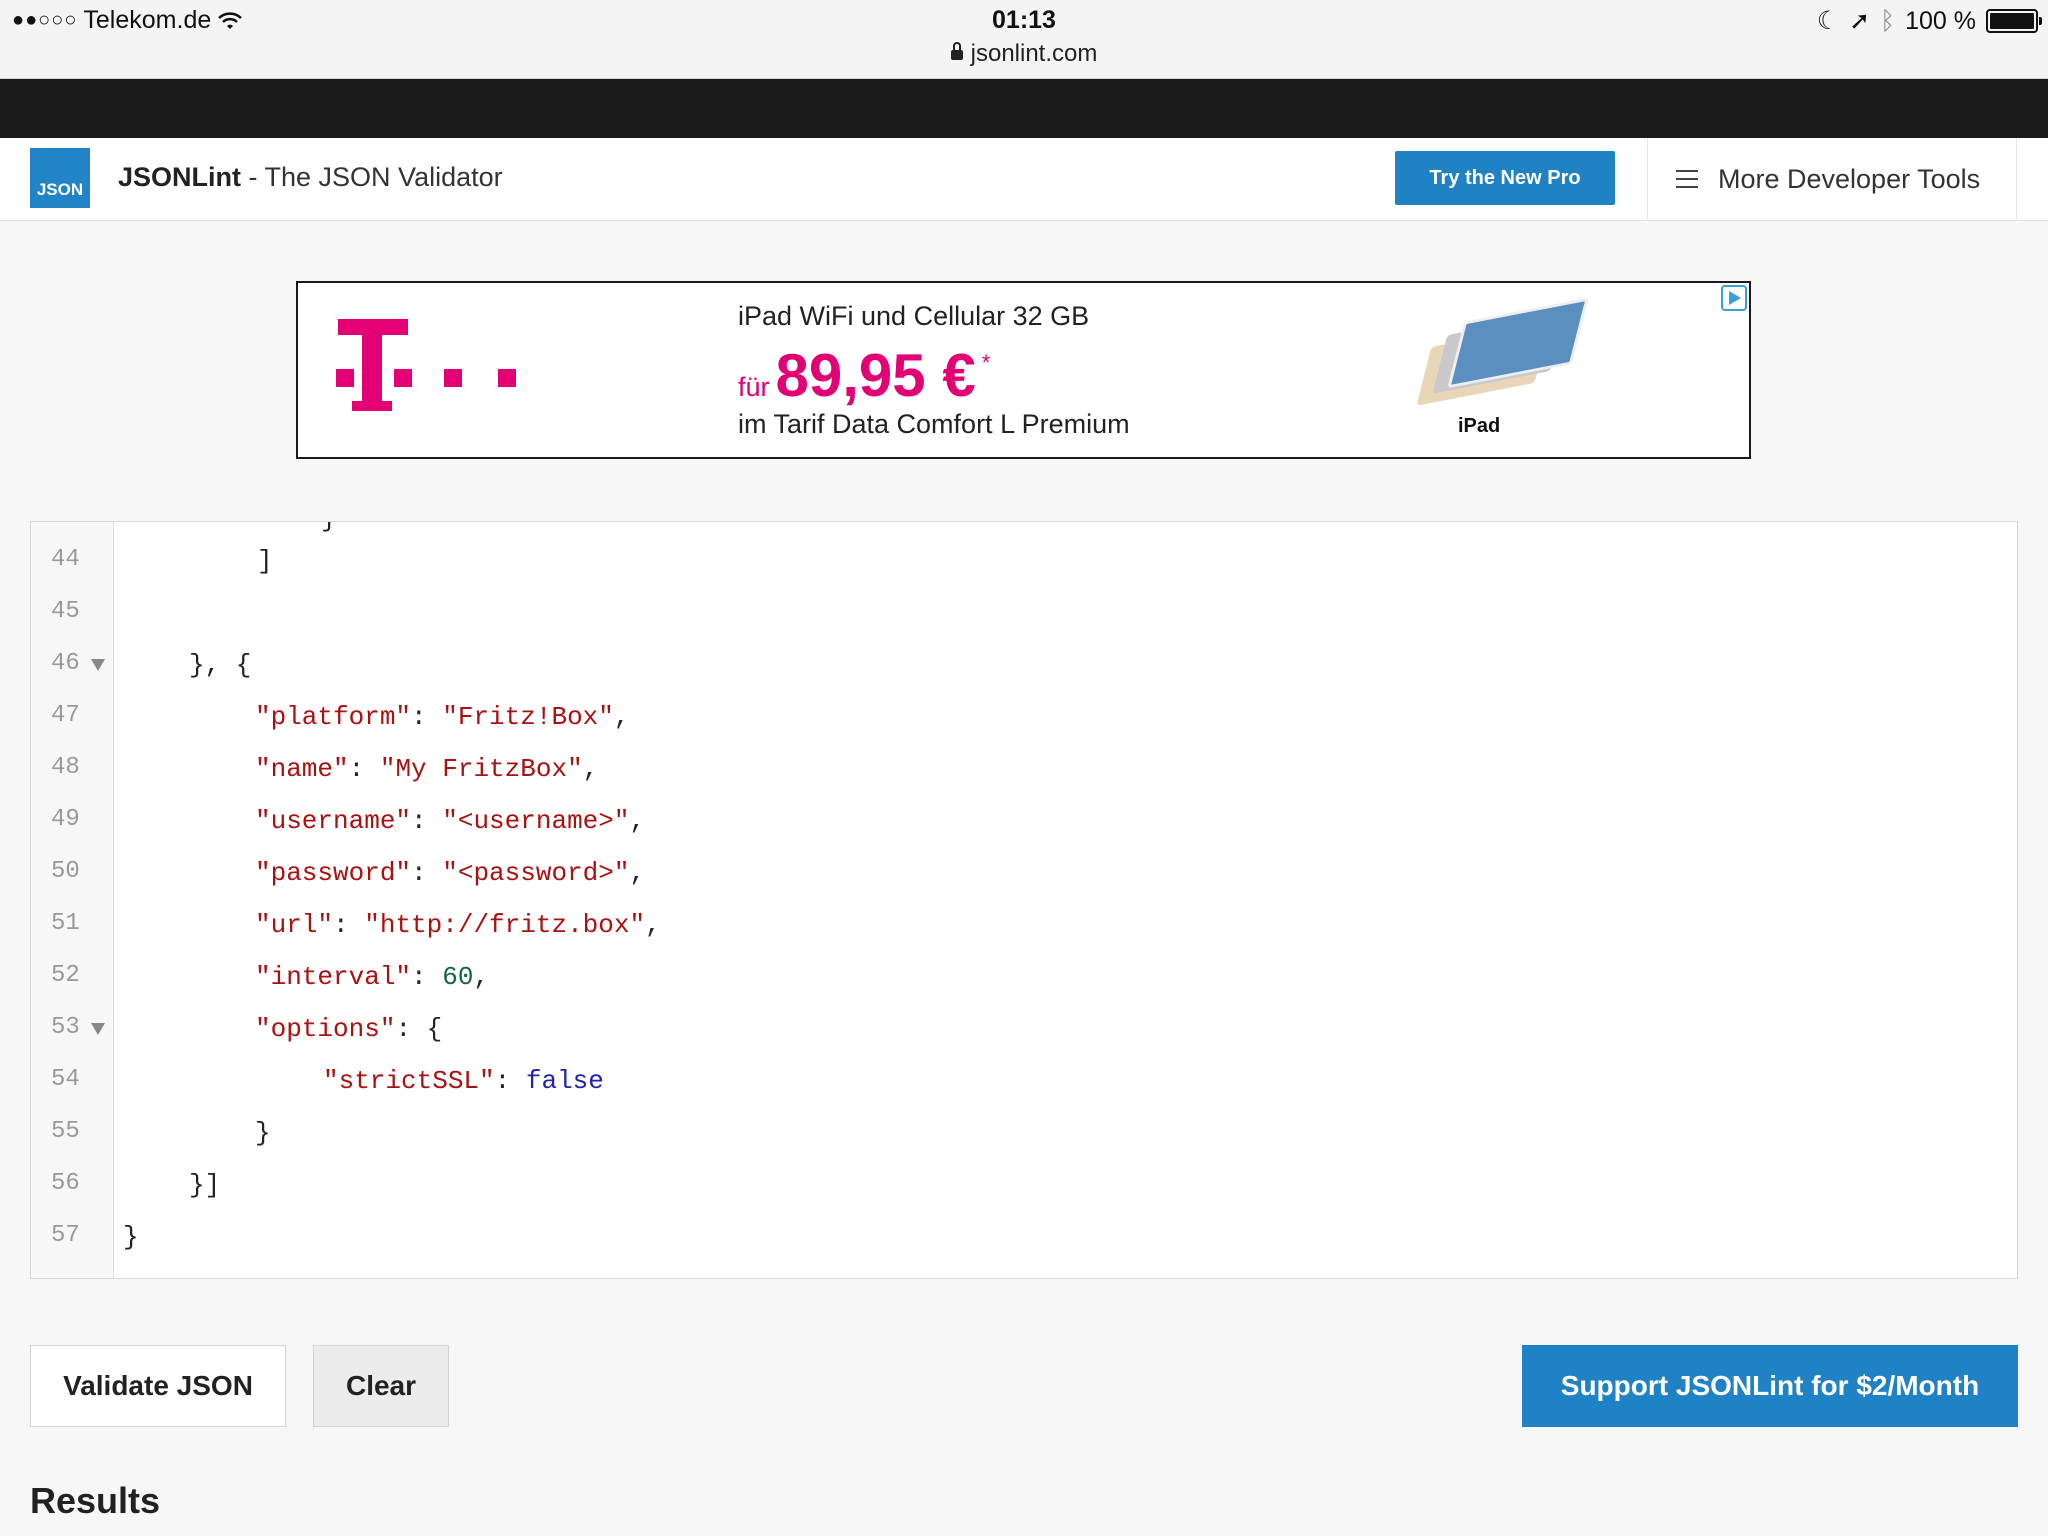 This screenshot has height=1536, width=2048. I want to click on try-pro-button: Try the New Pro, so click(1505, 178).